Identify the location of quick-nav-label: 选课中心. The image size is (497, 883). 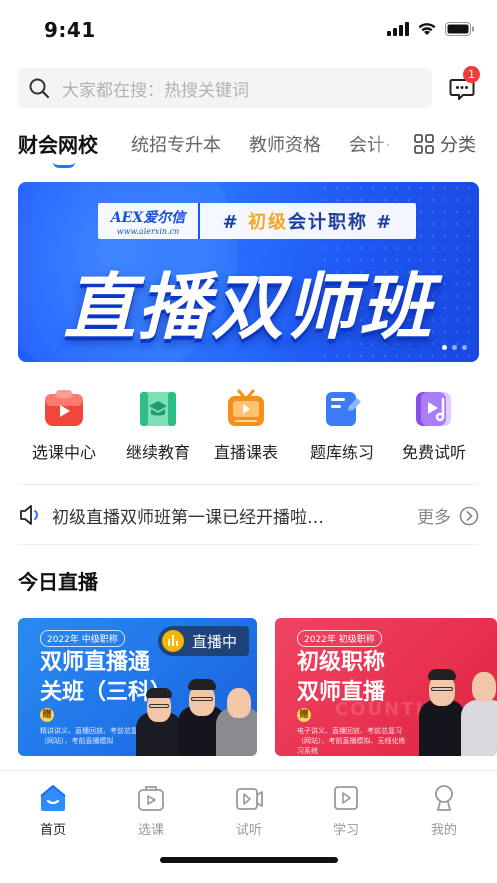
(63, 452).